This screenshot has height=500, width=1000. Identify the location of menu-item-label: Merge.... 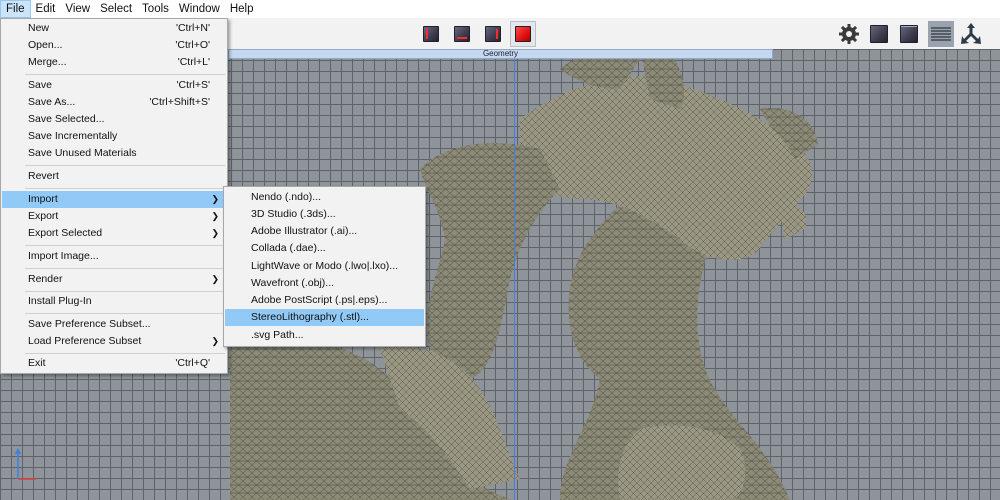
(47, 62).